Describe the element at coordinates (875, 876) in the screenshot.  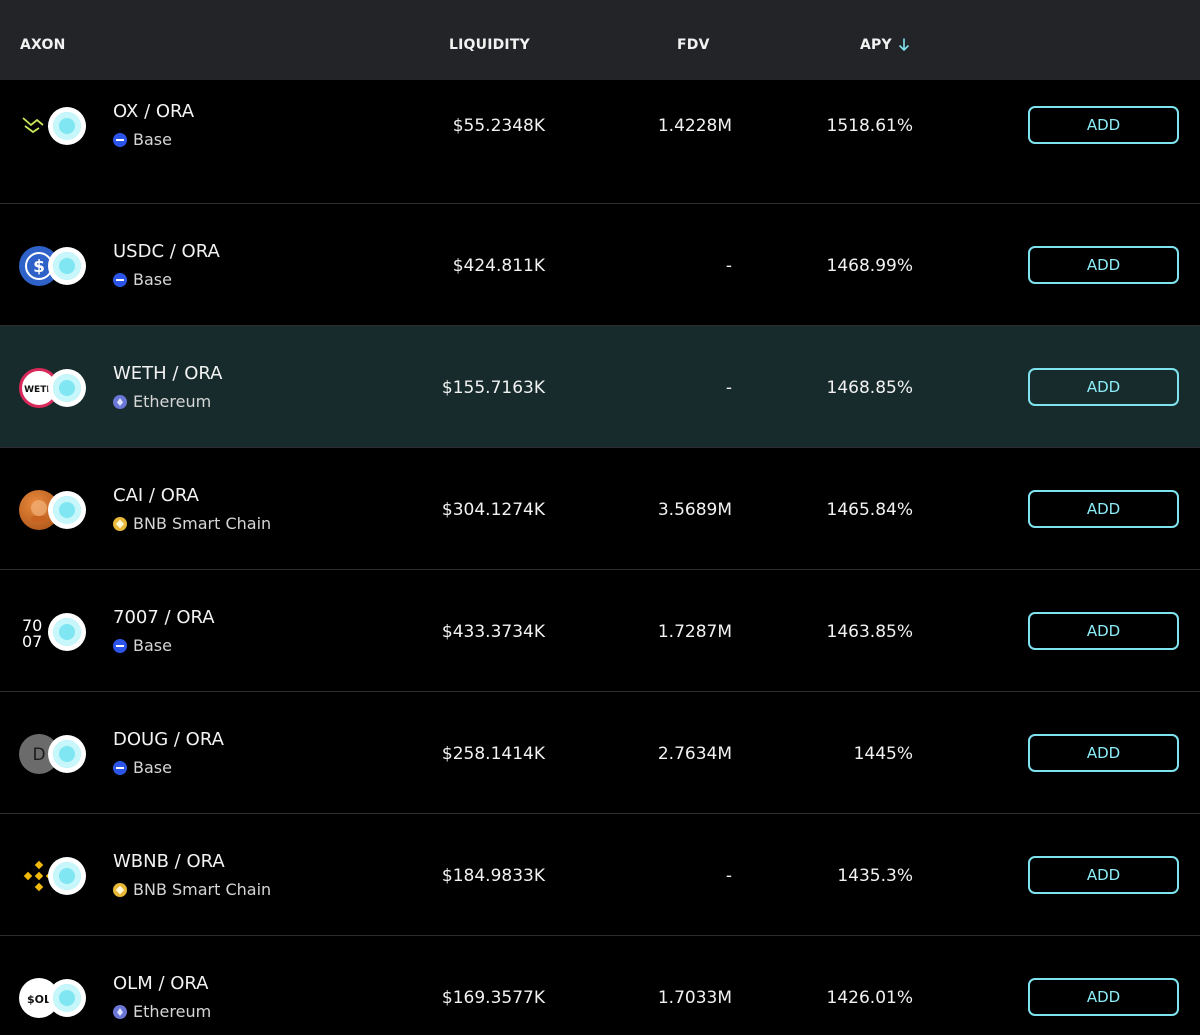
I see `apy-value: 1435.3%` at that location.